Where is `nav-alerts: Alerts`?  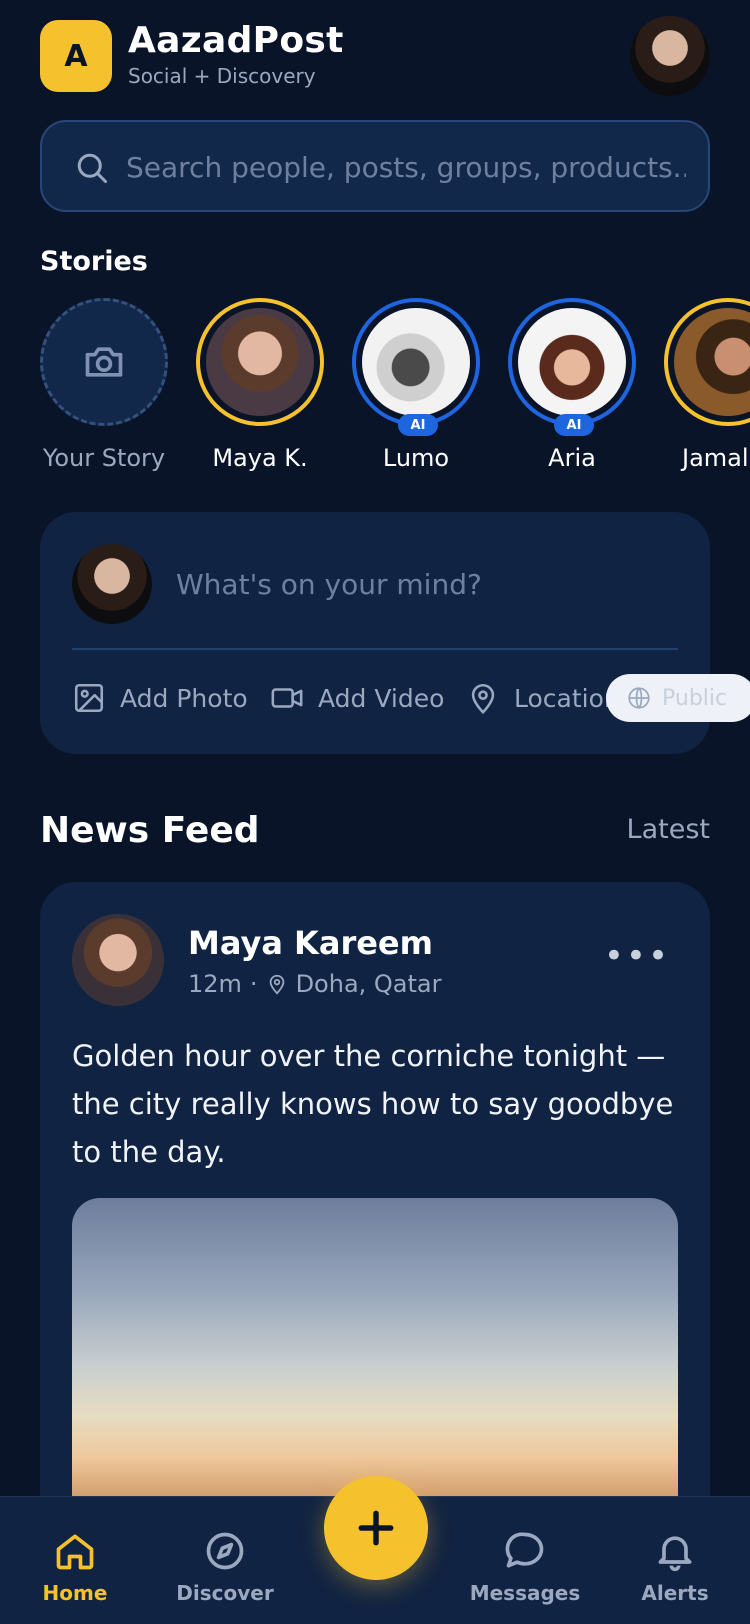 nav-alerts: Alerts is located at coordinates (675, 1567).